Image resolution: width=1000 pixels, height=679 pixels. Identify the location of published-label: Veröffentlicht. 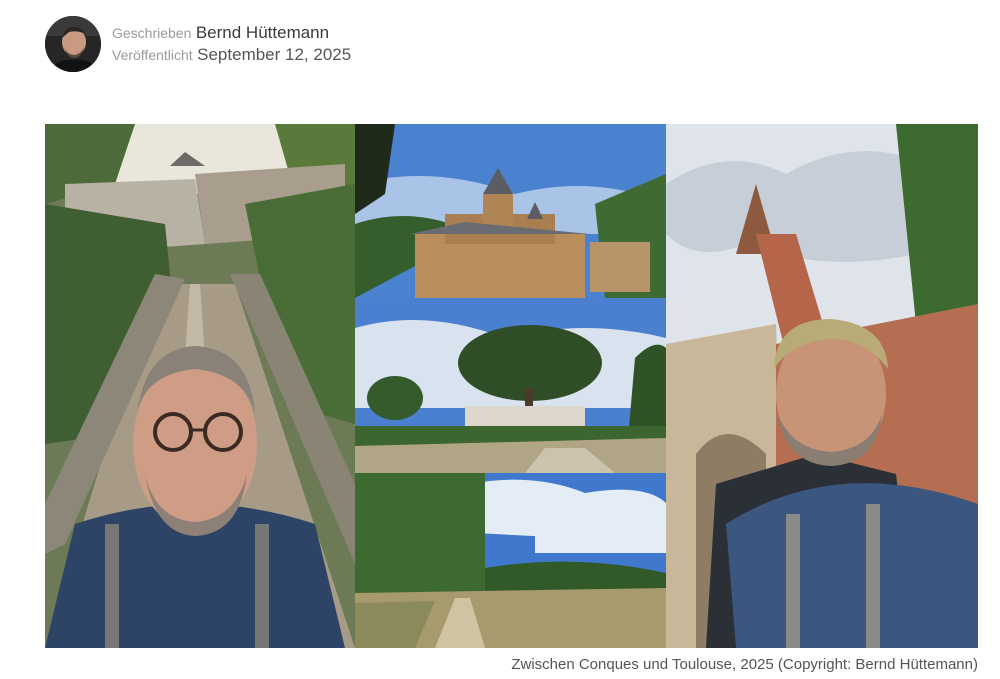
(152, 55).